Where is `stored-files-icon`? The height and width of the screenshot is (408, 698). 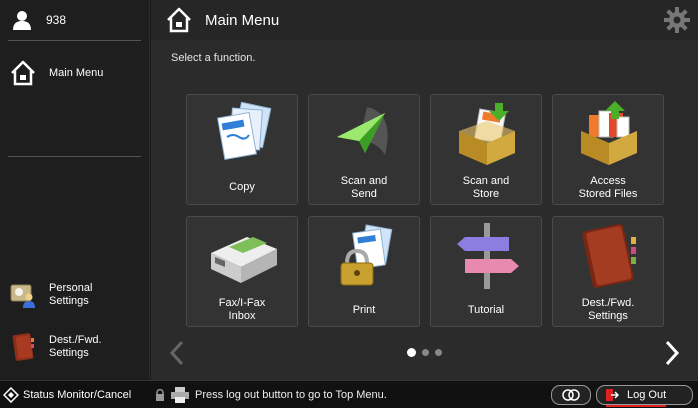 stored-files-icon is located at coordinates (609, 133).